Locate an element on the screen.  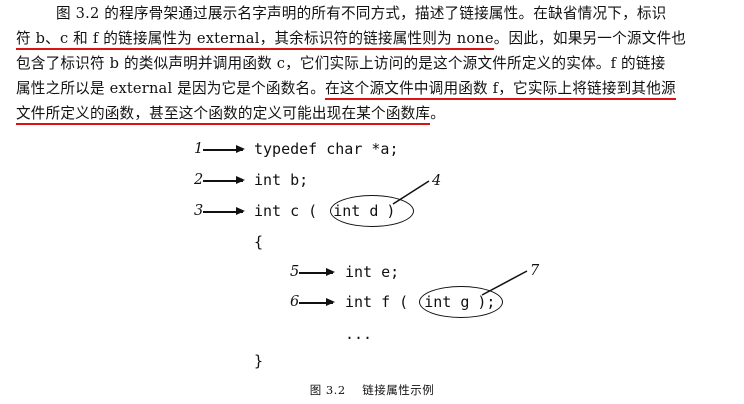
callout-number-6: 6 is located at coordinates (295, 302).